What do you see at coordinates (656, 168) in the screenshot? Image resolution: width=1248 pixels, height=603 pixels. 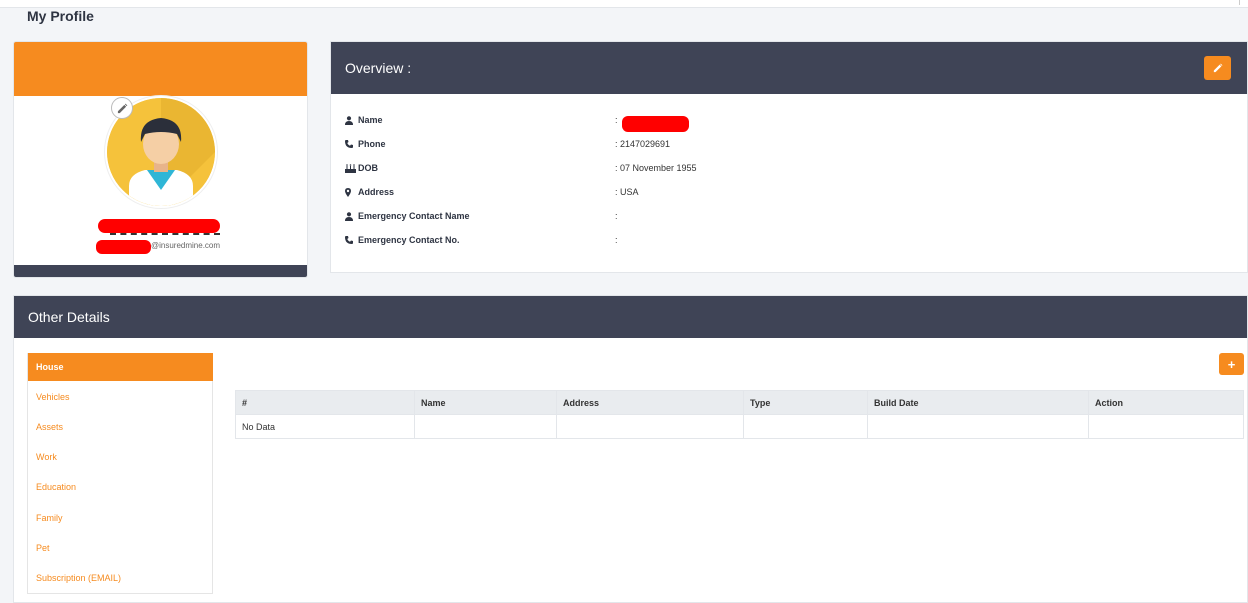 I see `overview-value-dob: : 07 November 1955` at bounding box center [656, 168].